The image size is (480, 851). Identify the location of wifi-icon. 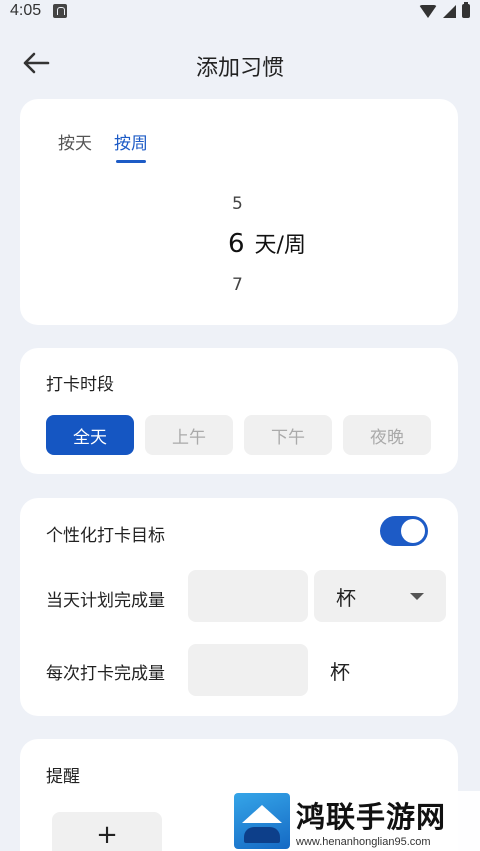
(428, 11).